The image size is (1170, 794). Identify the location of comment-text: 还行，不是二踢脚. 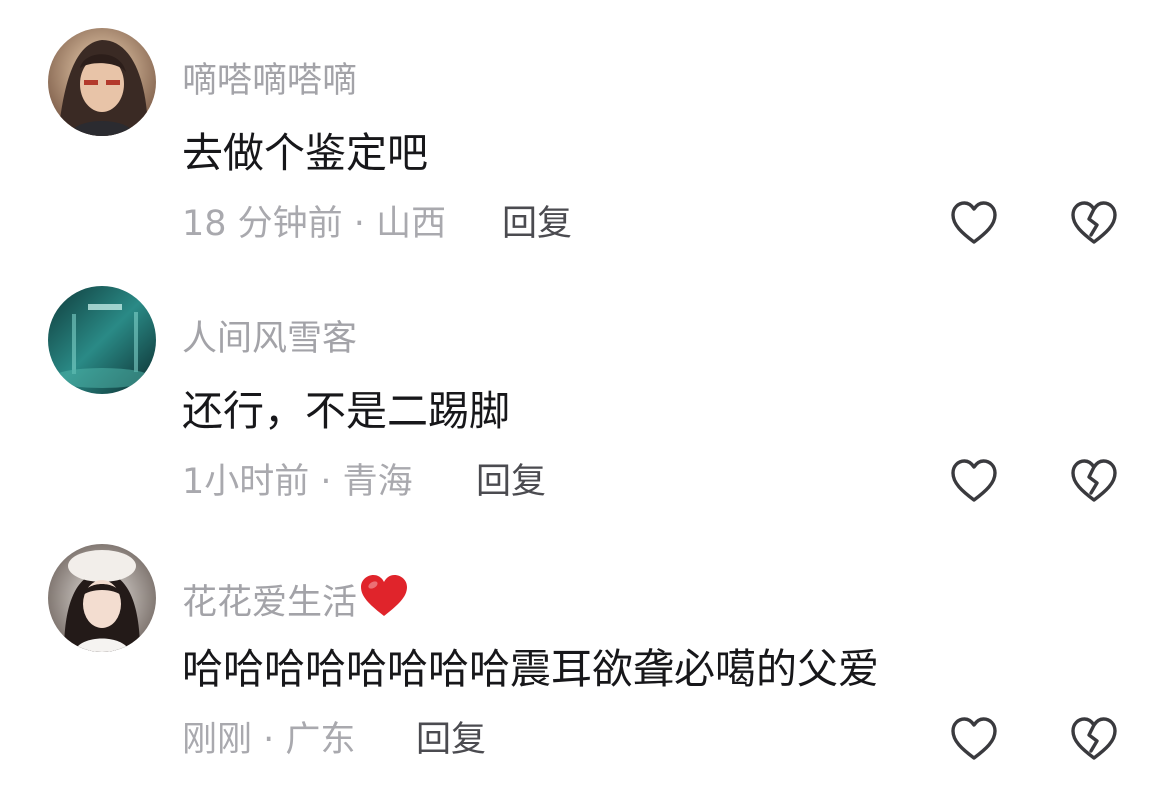
(346, 411).